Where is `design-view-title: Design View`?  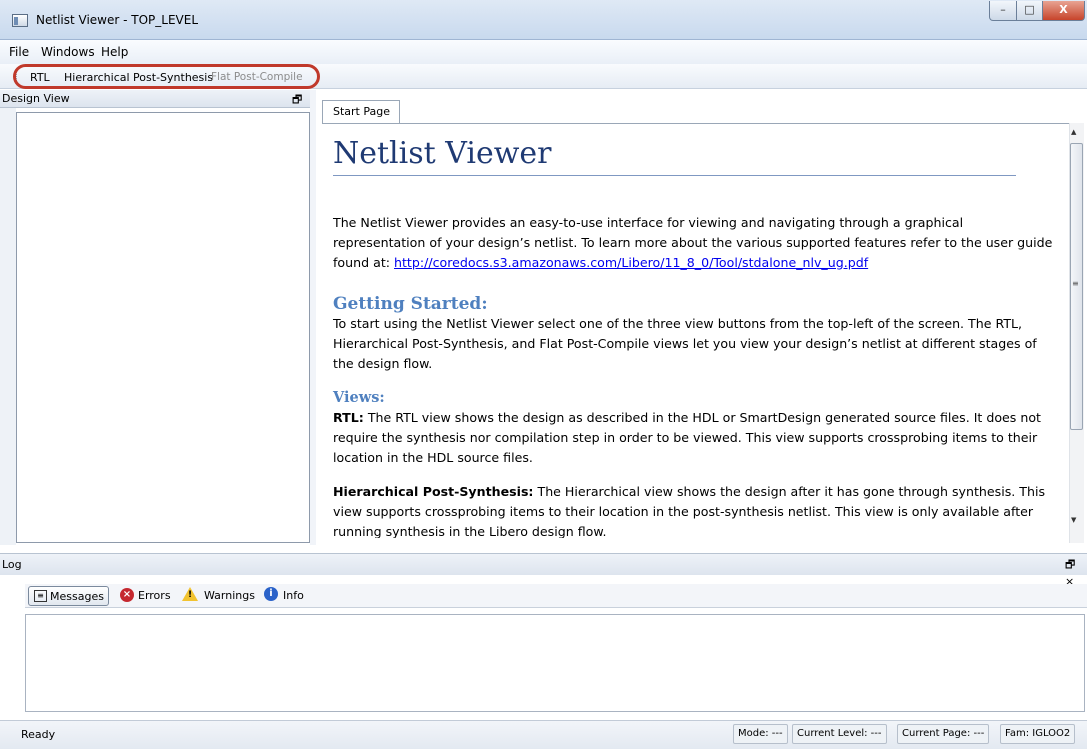
design-view-title: Design View is located at coordinates (36, 98).